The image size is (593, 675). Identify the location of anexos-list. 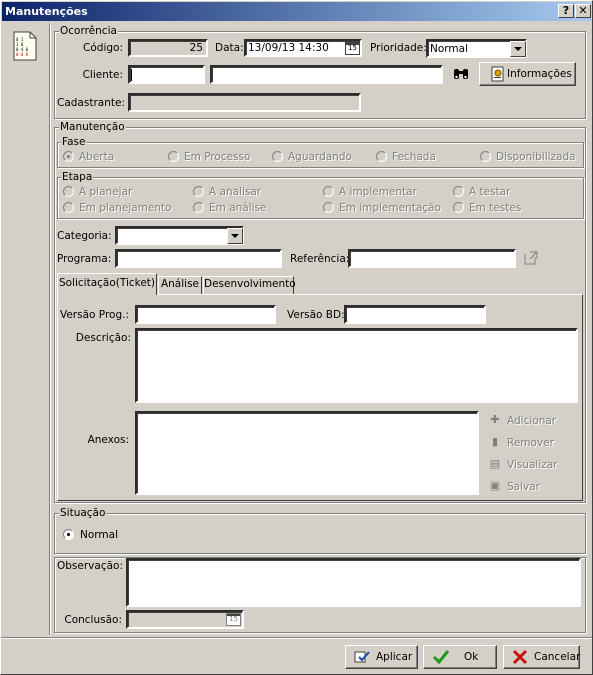
(307, 453).